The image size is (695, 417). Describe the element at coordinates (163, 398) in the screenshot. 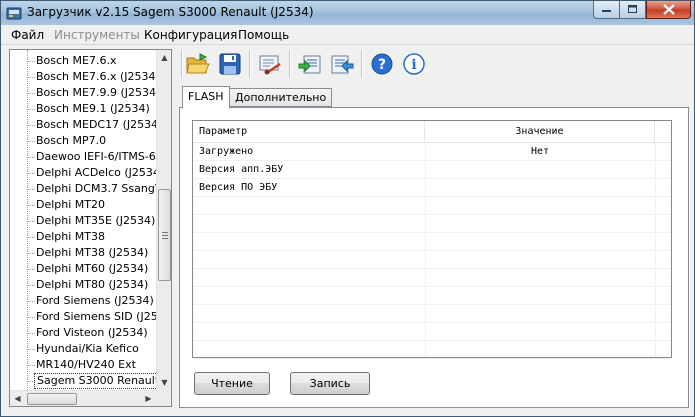

I see `scroll-corner` at that location.